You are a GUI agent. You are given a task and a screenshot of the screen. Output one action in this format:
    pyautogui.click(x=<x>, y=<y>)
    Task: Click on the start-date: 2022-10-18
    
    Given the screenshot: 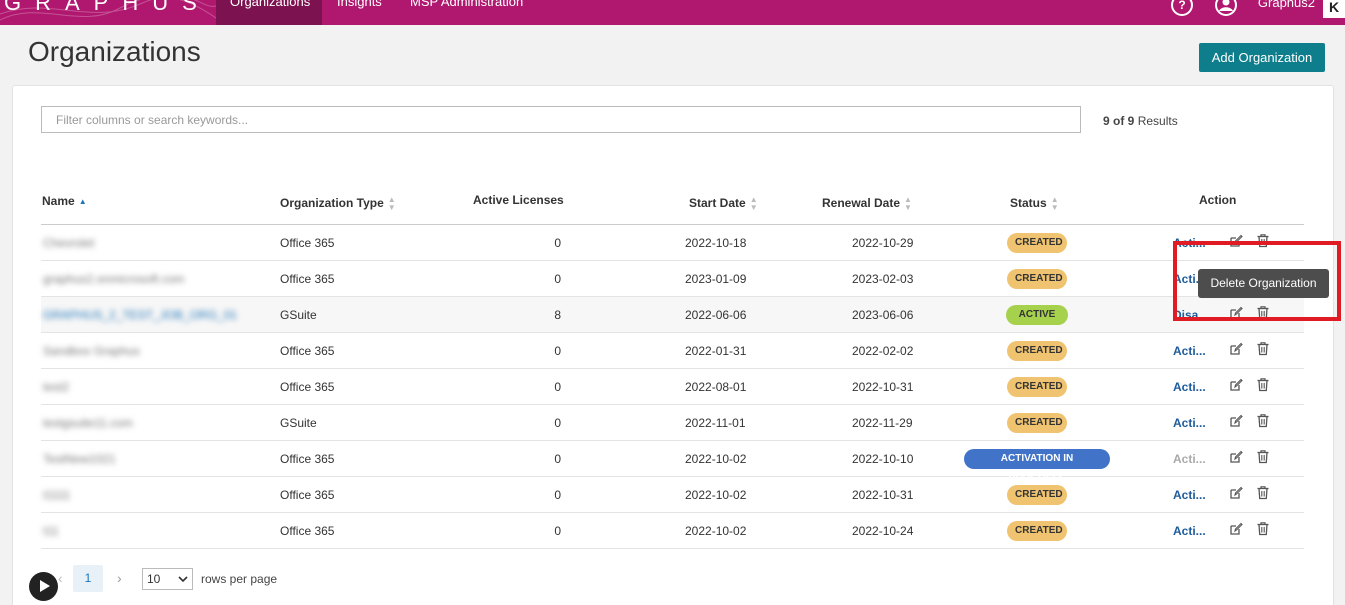 What is the action you would take?
    pyautogui.click(x=716, y=243)
    